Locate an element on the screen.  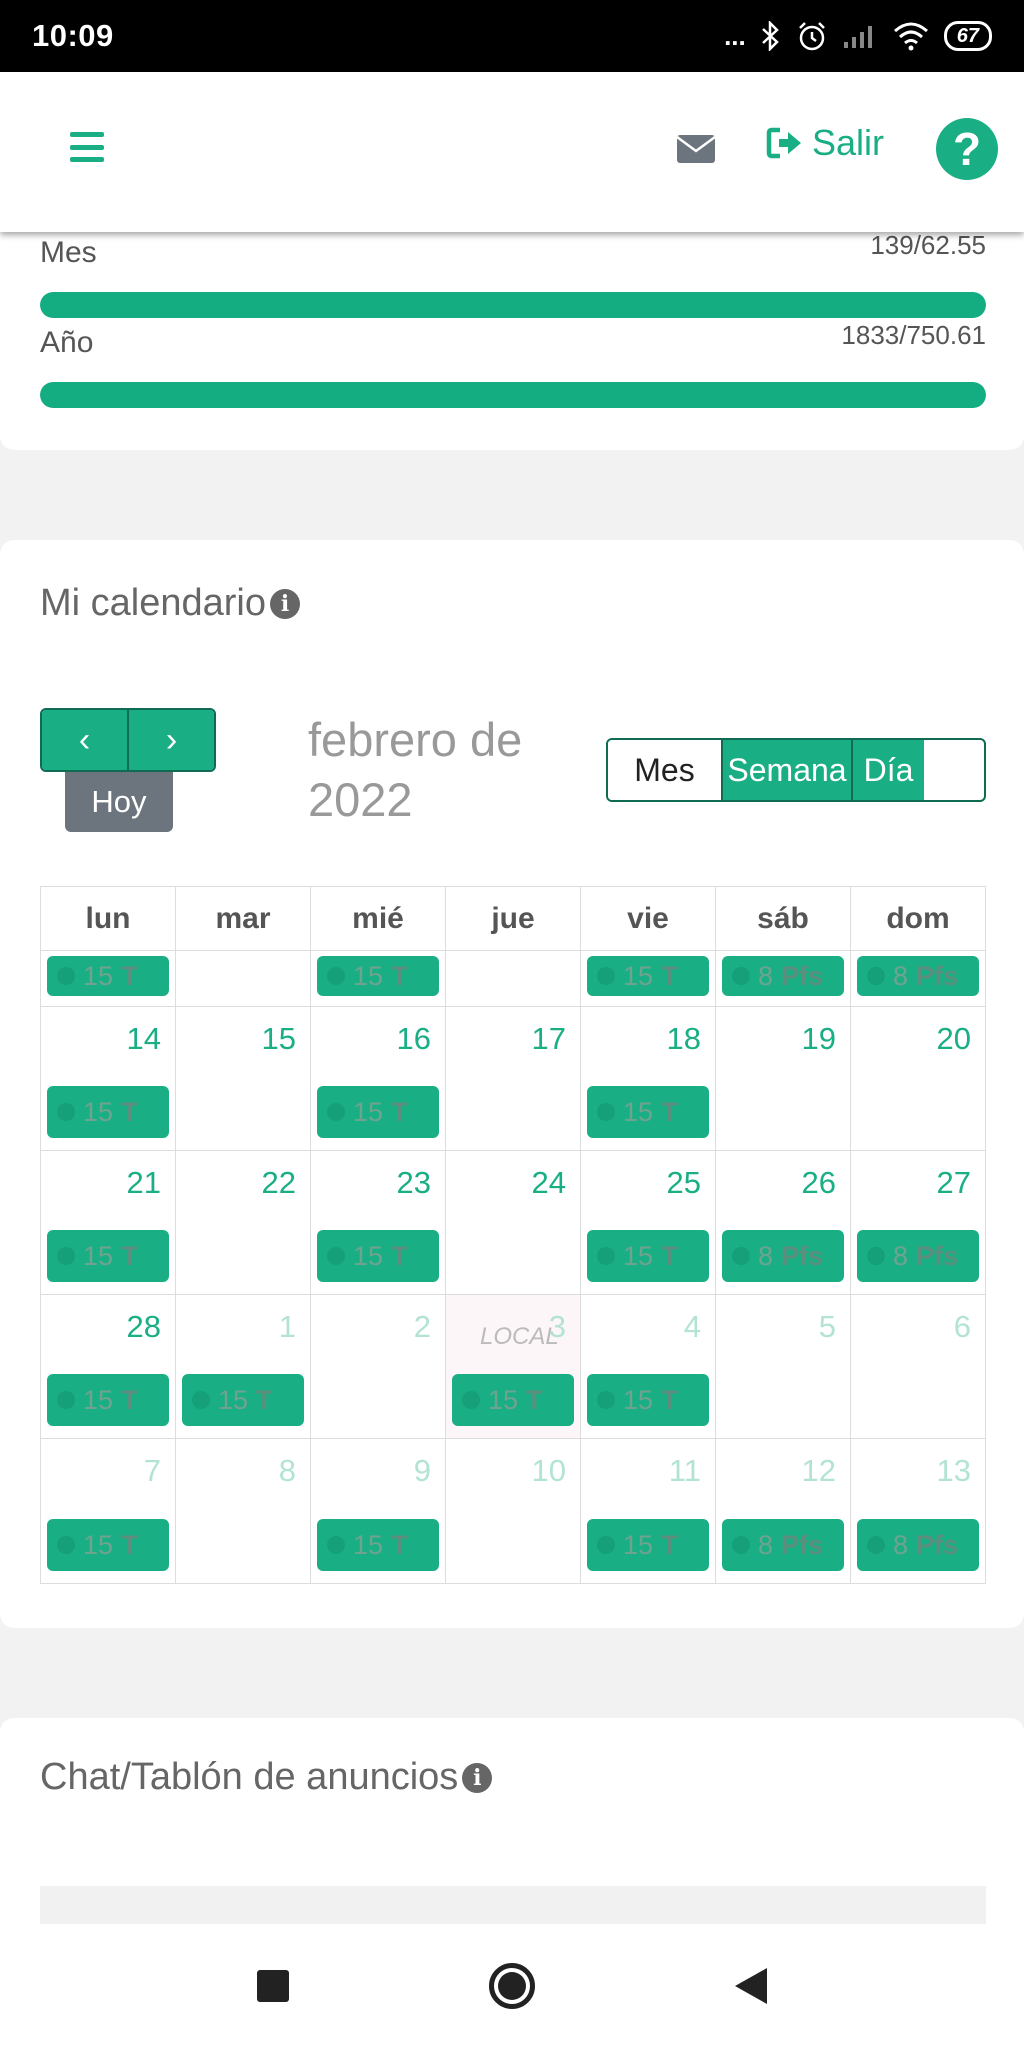
day-number: 9 is located at coordinates (422, 1471).